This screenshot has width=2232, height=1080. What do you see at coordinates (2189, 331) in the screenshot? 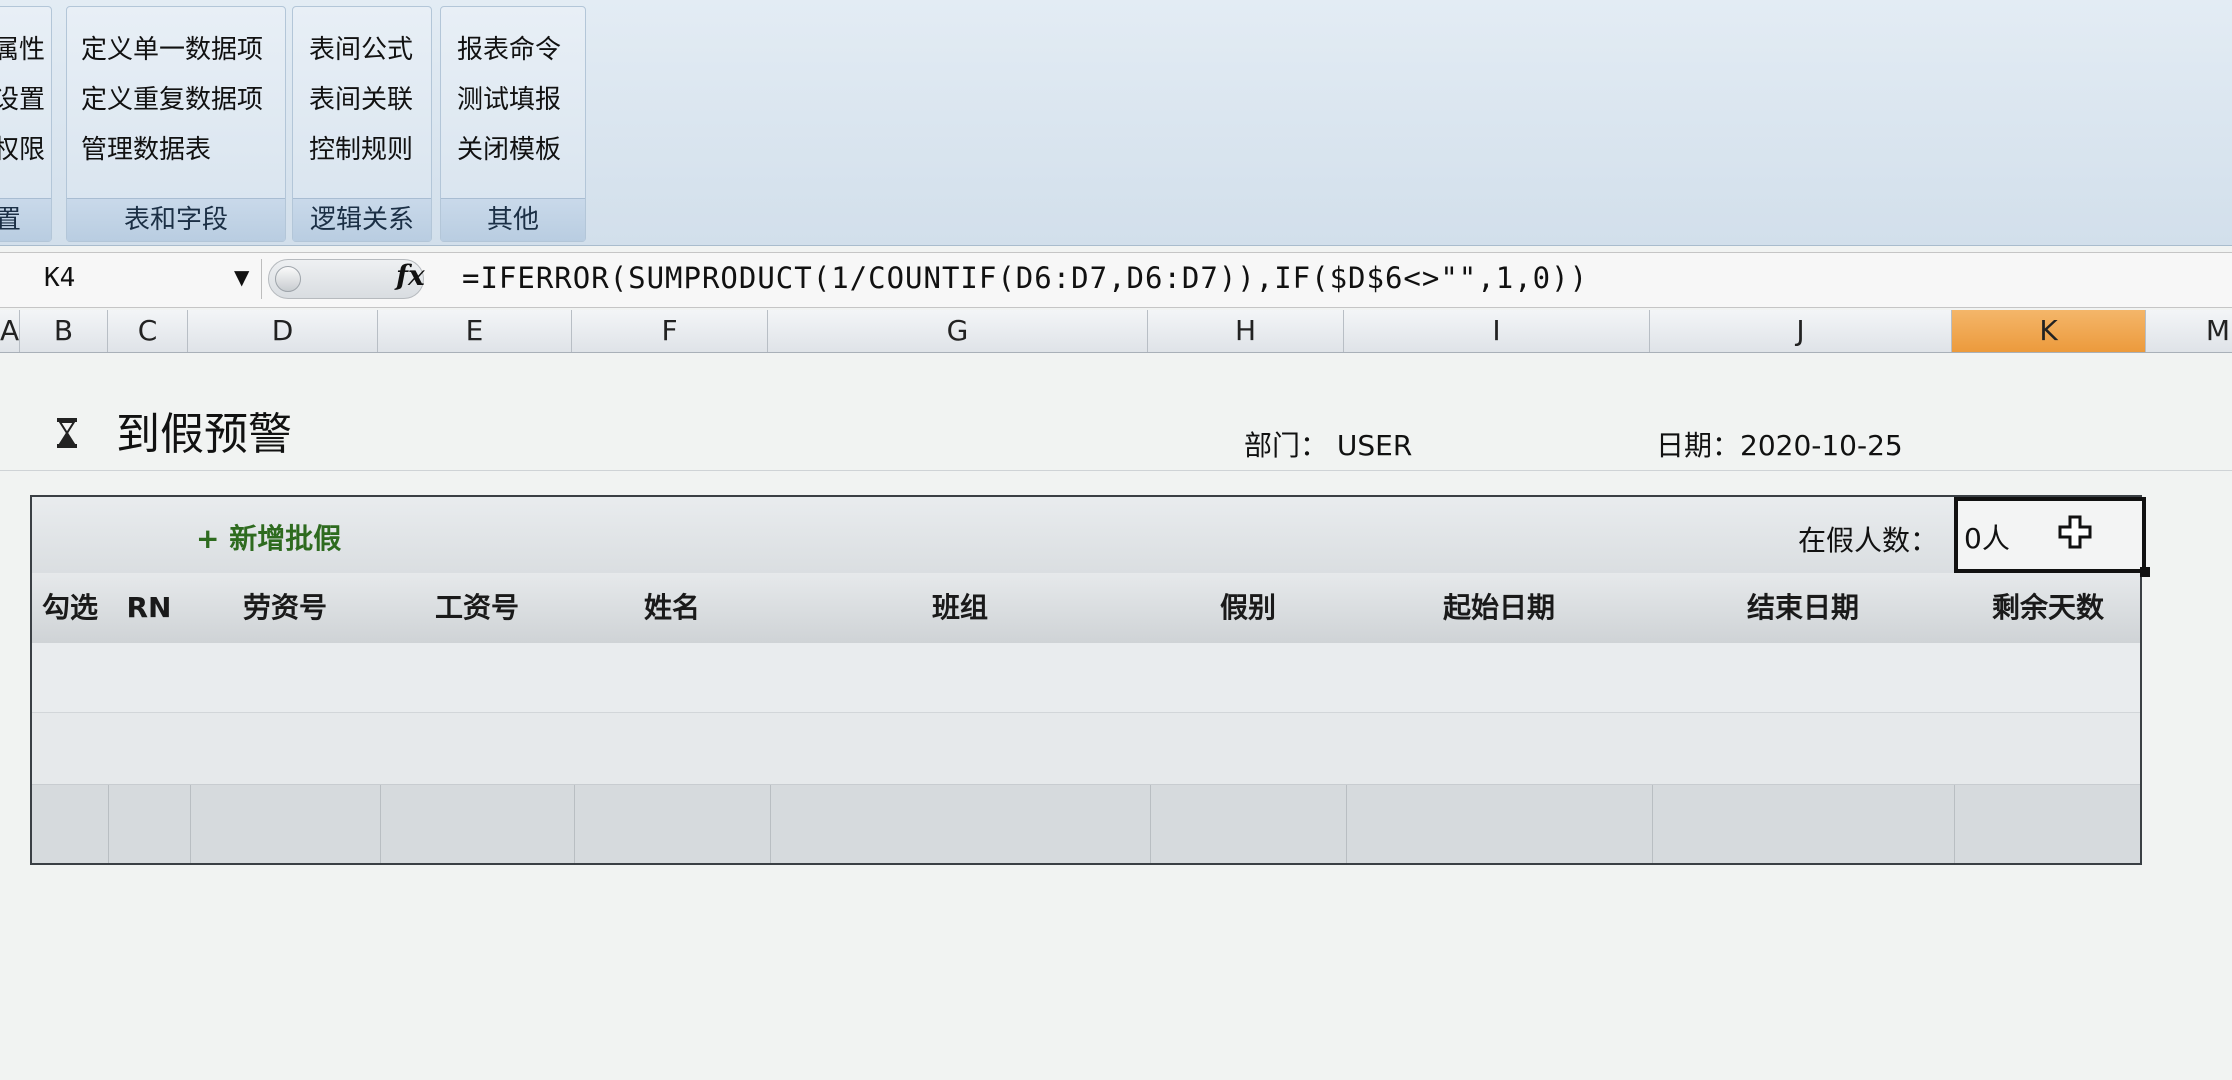
I see `column-header-m: M` at bounding box center [2189, 331].